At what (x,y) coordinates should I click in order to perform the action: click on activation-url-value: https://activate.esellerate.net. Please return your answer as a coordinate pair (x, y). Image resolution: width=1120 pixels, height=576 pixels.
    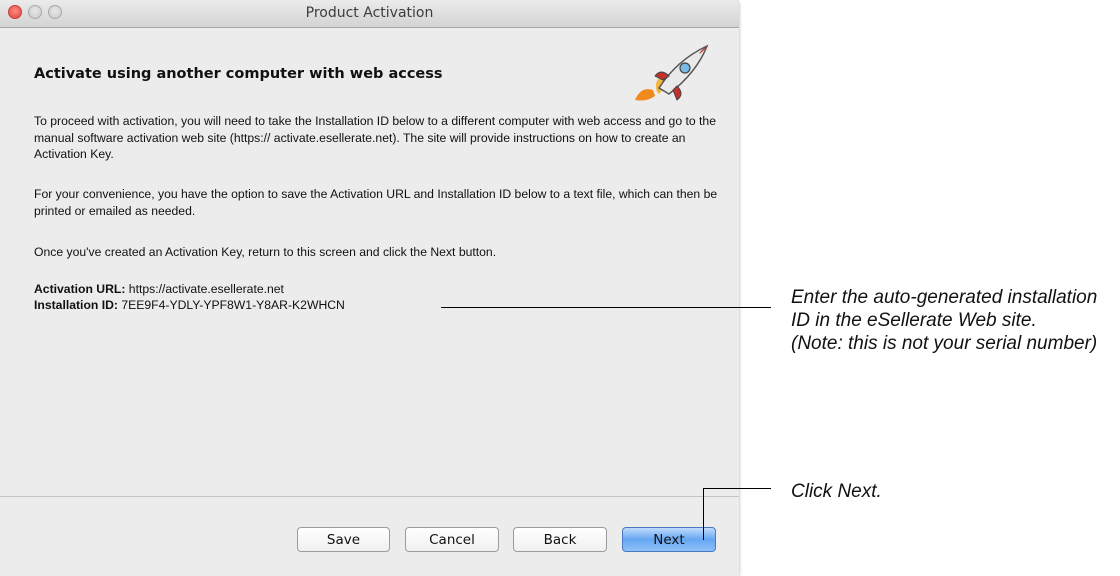
    Looking at the image, I should click on (206, 289).